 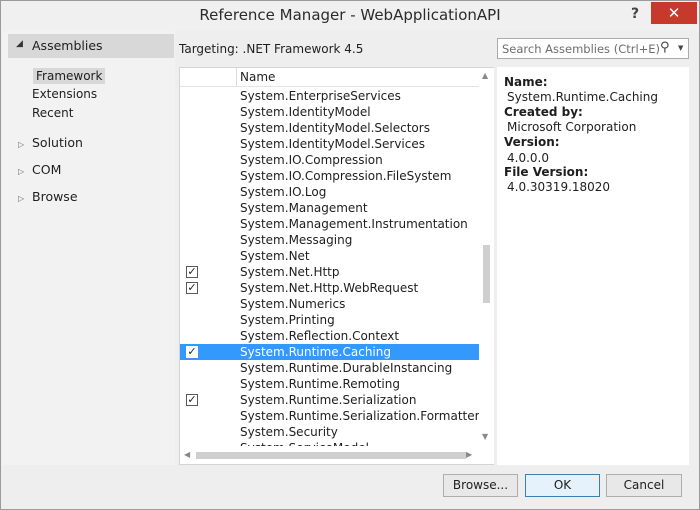 What do you see at coordinates (304, 443) in the screenshot?
I see `assembly-name: System.ServiceModel` at bounding box center [304, 443].